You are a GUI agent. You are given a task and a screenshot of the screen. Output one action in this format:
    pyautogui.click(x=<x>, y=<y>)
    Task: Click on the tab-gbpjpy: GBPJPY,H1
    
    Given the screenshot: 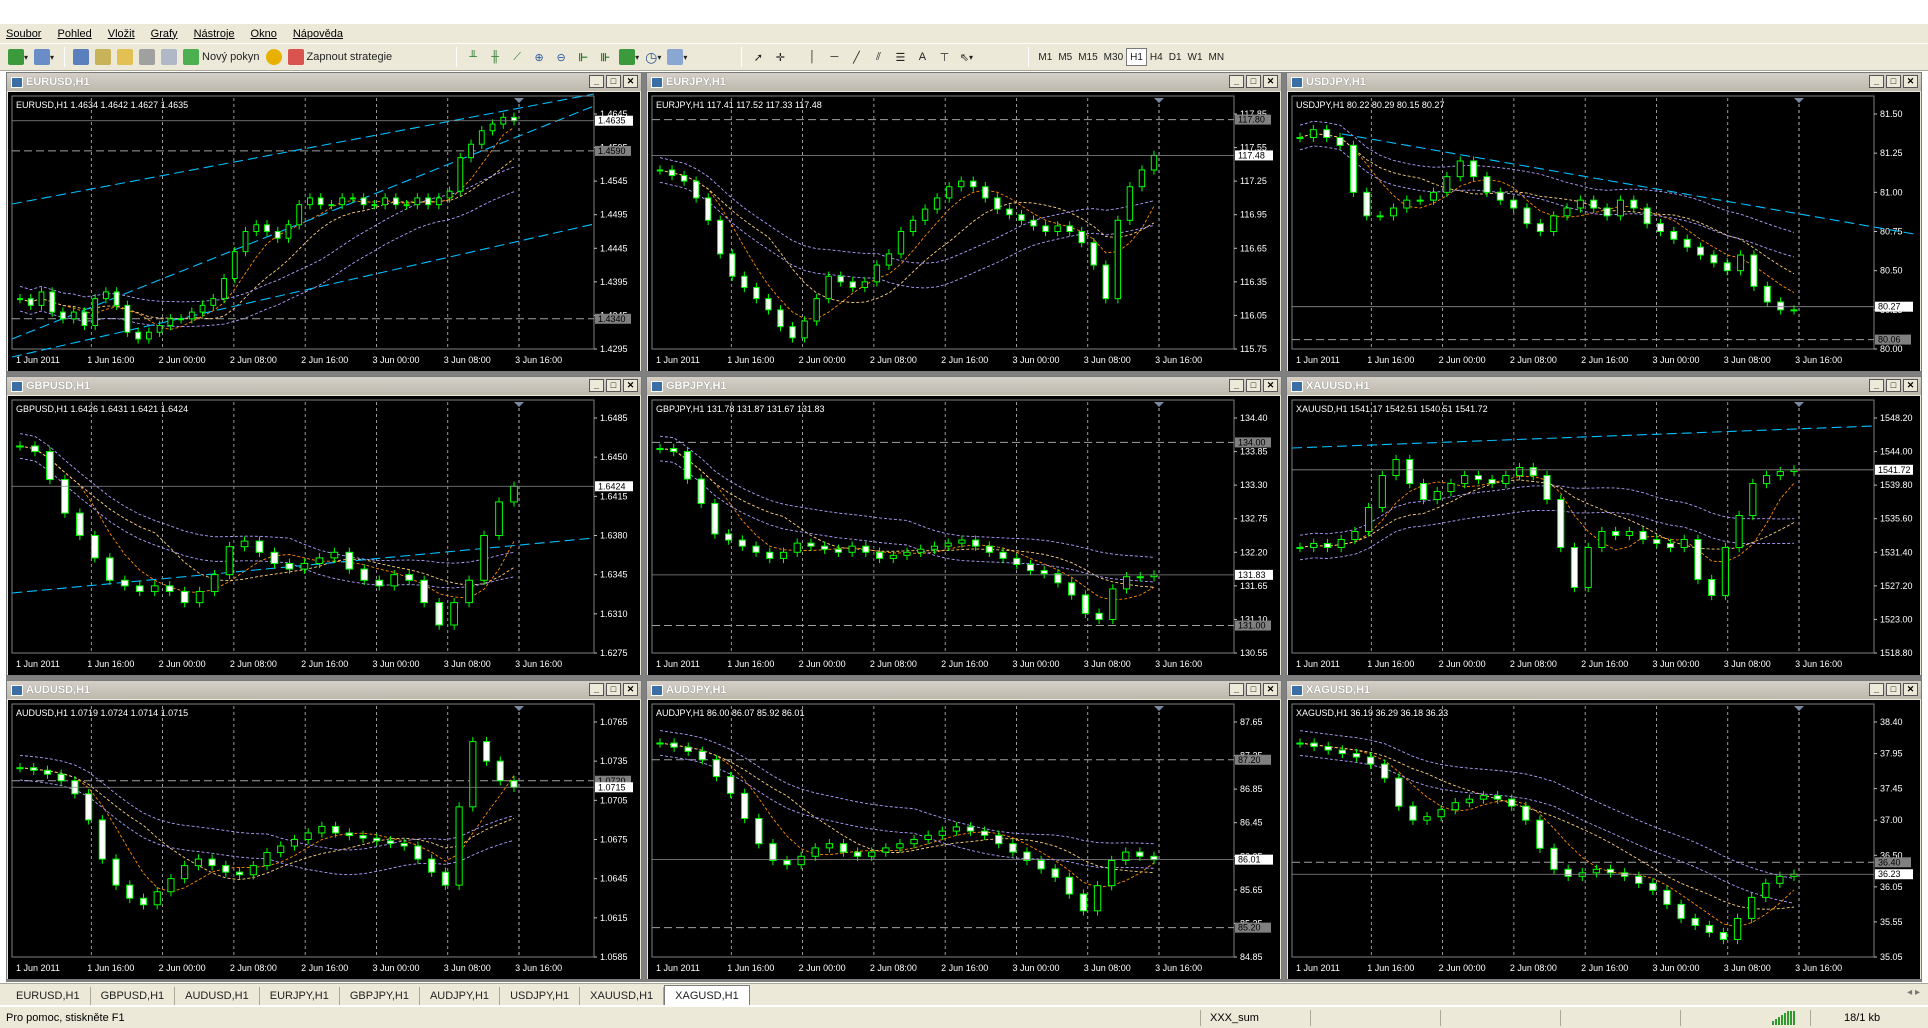 What is the action you would take?
    pyautogui.click(x=380, y=996)
    